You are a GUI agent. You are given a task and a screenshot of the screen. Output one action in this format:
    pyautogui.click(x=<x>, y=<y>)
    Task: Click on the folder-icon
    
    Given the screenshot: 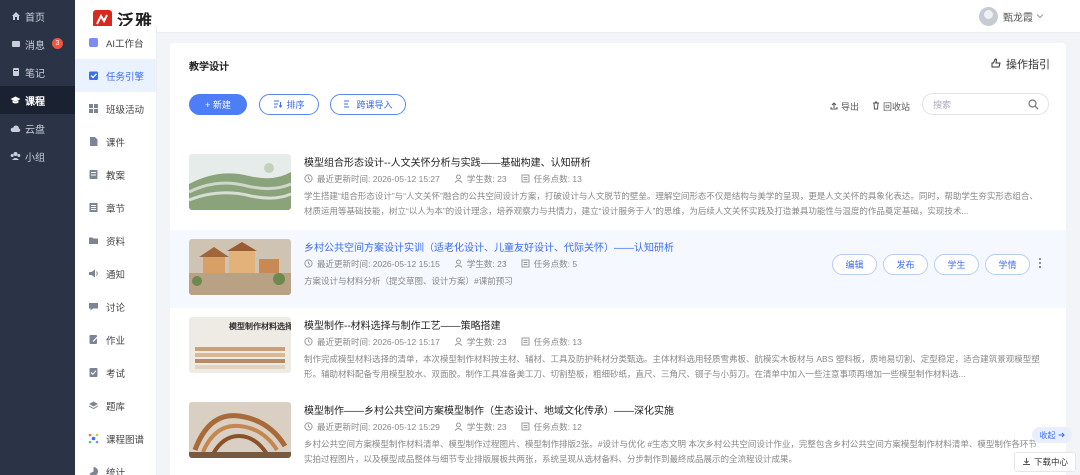 What is the action you would take?
    pyautogui.click(x=93, y=240)
    